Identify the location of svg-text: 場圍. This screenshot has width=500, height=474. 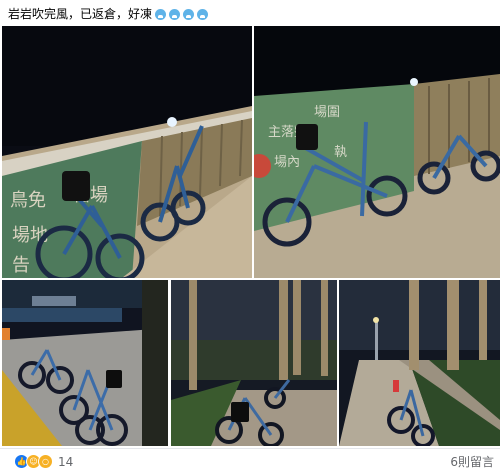
(327, 112).